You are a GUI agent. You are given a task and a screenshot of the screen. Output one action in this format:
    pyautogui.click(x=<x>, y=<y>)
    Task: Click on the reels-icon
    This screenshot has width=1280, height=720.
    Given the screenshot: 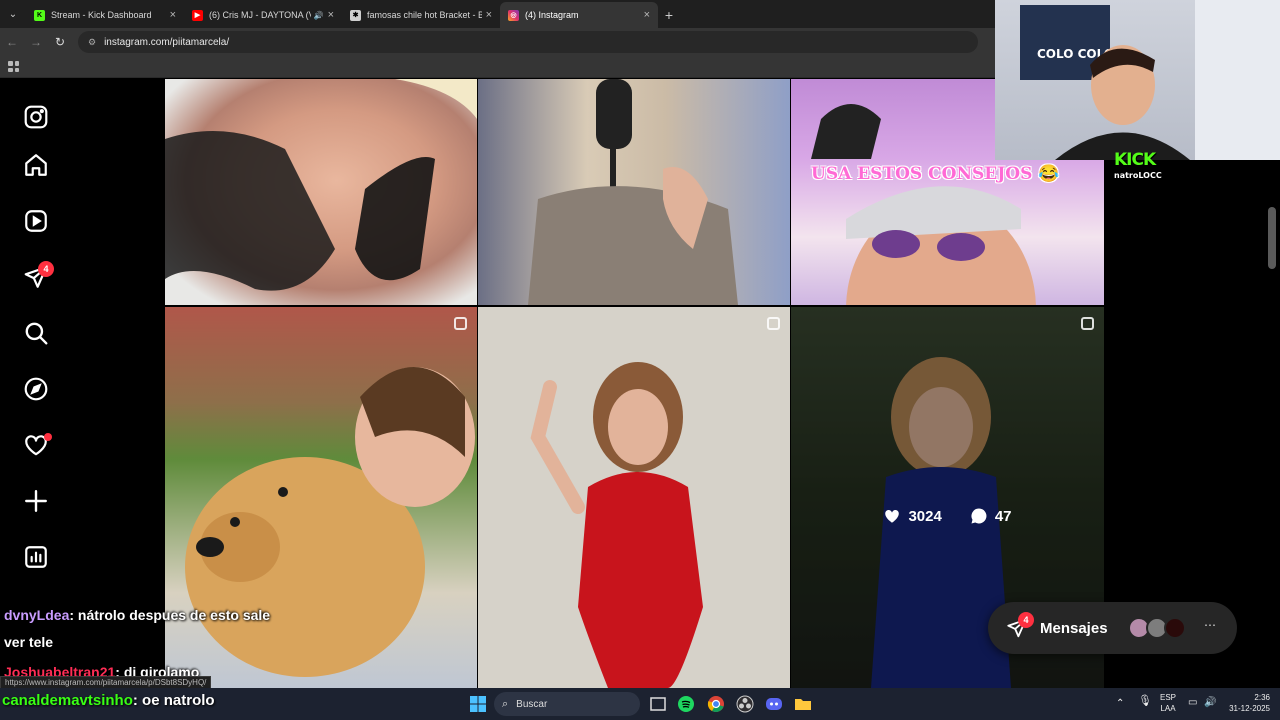 What is the action you would take?
    pyautogui.click(x=36, y=221)
    